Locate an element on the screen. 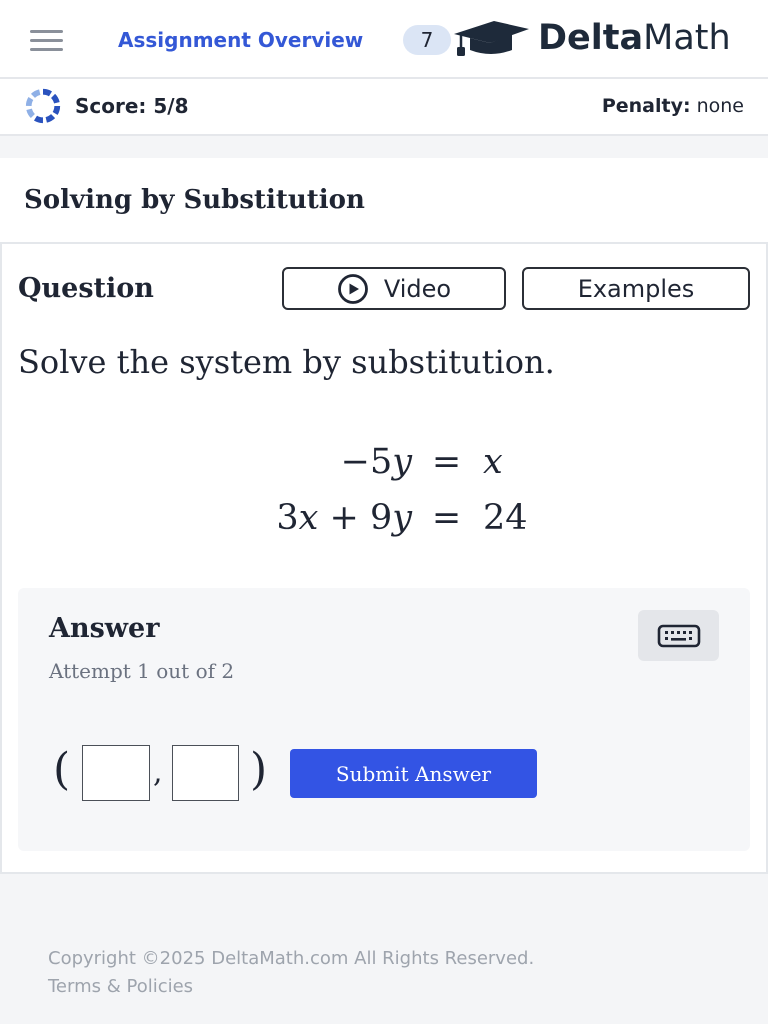  y-coordinate-input is located at coordinates (205, 773).